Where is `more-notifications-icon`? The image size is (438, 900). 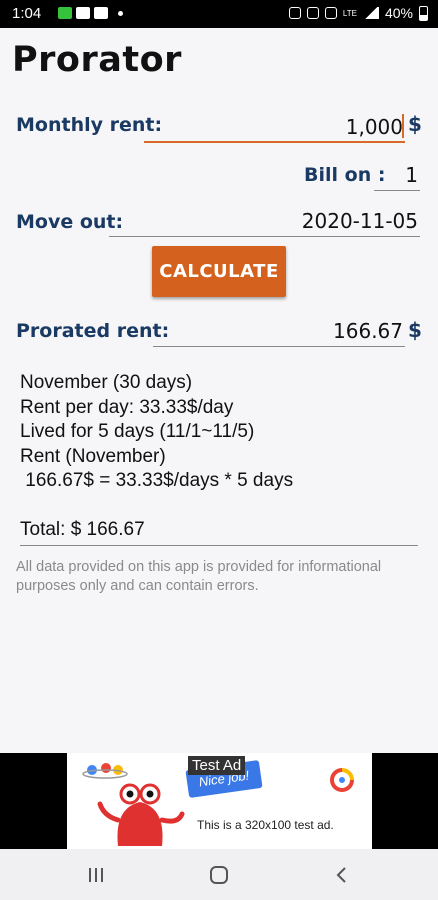 more-notifications-icon is located at coordinates (120, 13).